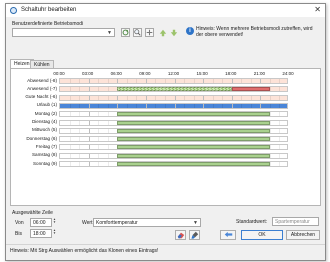 The image size is (330, 262). What do you see at coordinates (42, 80) in the screenshot?
I see `row-label: Abwesend (-8)` at bounding box center [42, 80].